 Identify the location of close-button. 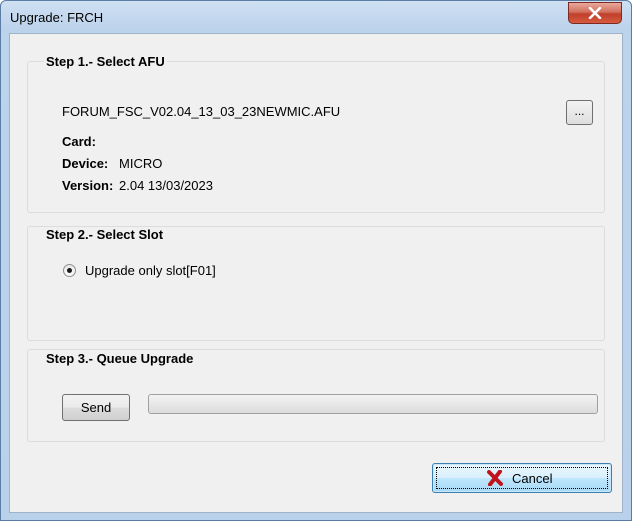
(595, 13).